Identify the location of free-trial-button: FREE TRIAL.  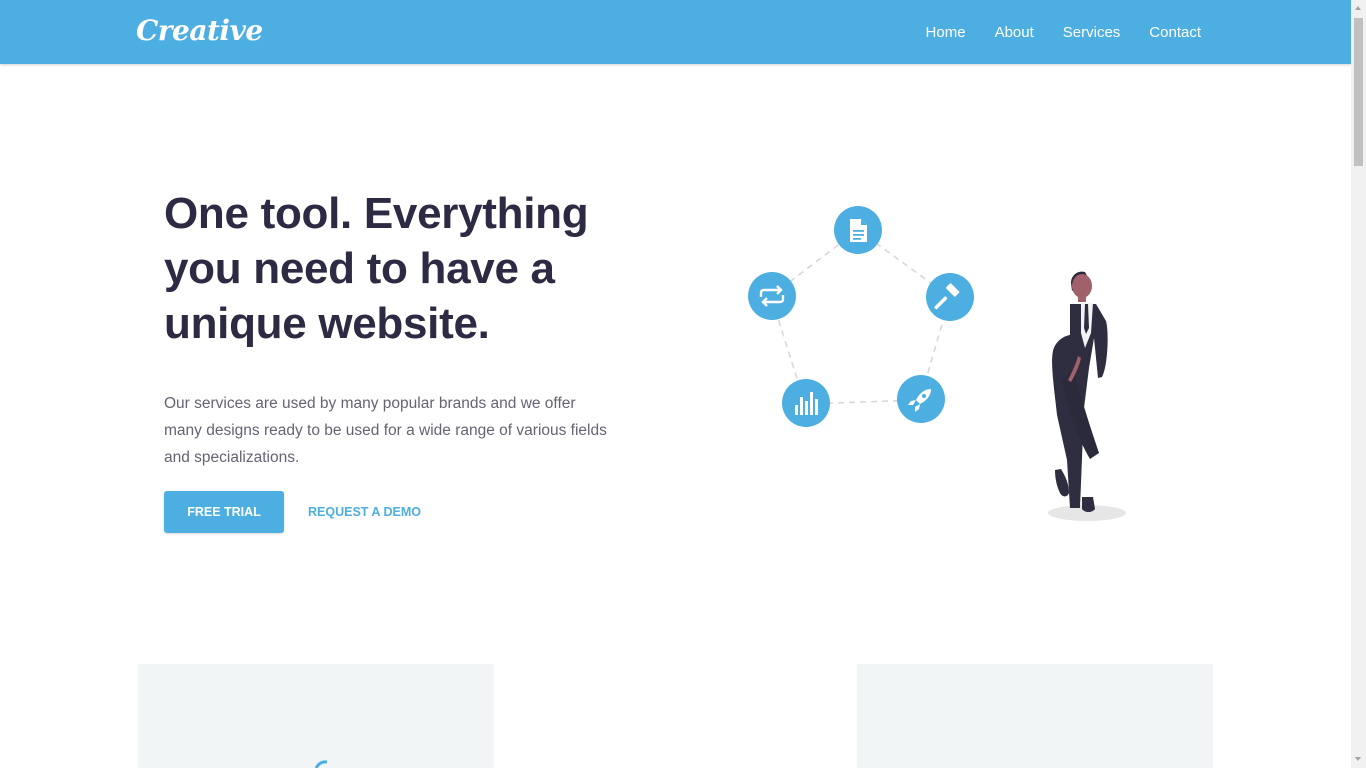
(224, 512).